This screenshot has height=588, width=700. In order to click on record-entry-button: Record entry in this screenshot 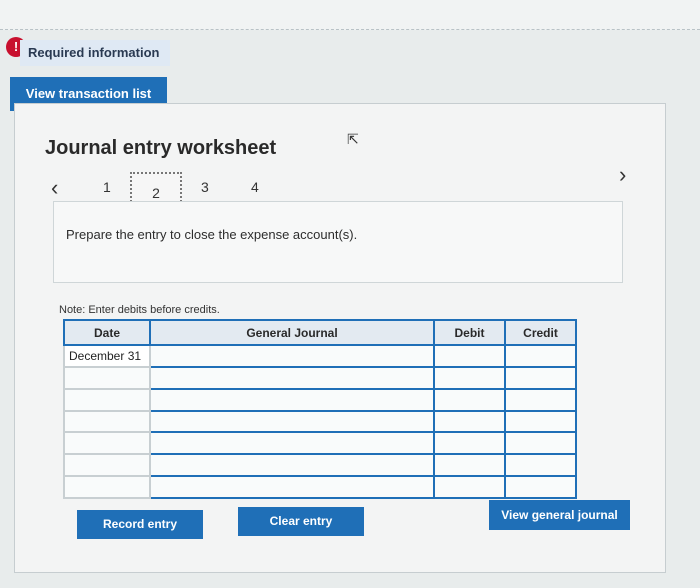, I will do `click(140, 524)`.